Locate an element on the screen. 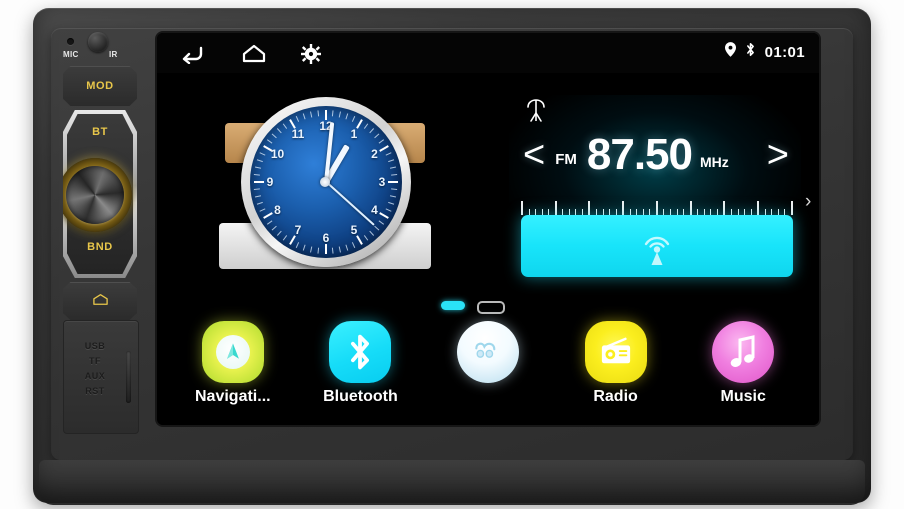 This screenshot has height=509, width=904. broadcast-tower-icon is located at coordinates (657, 246).